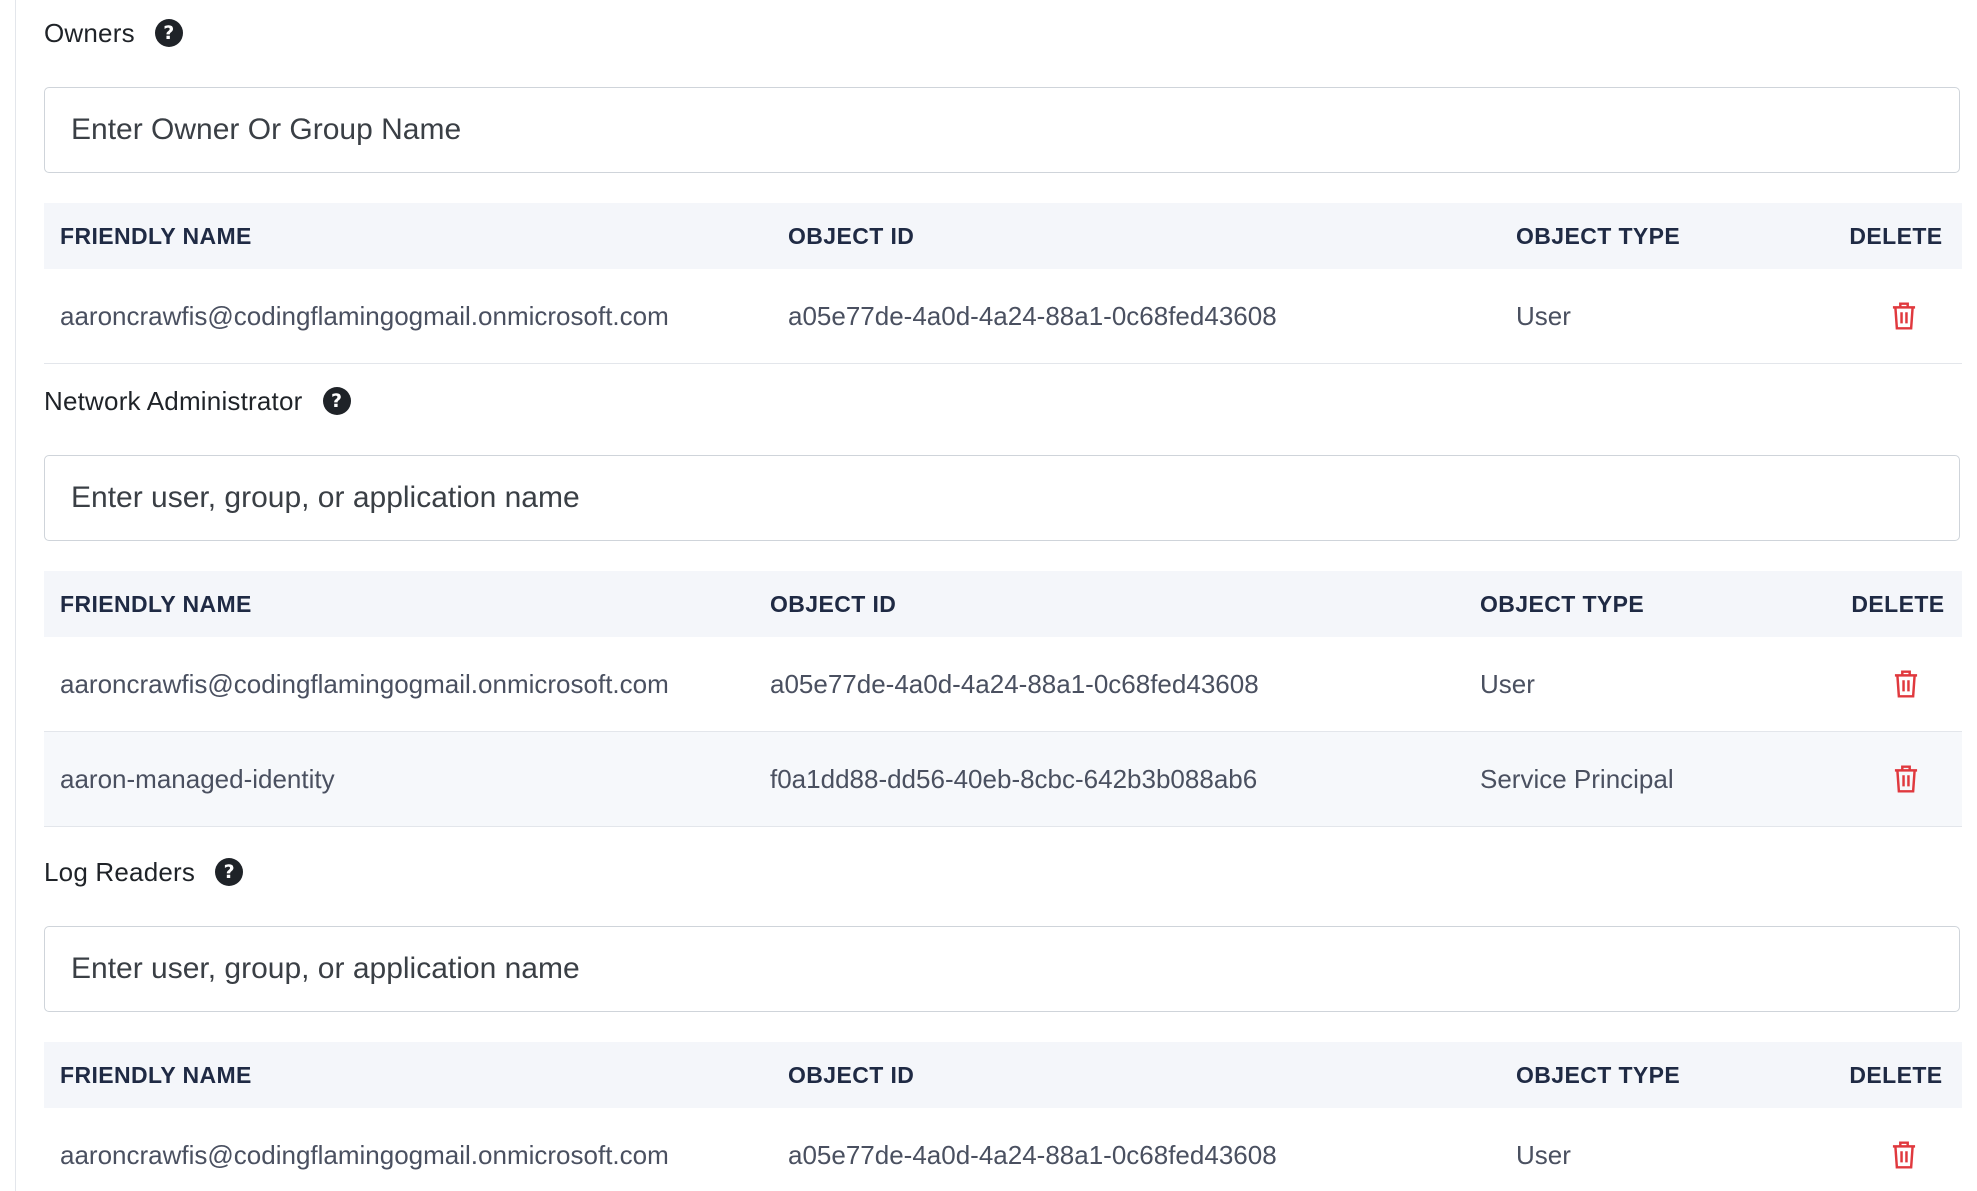 This screenshot has height=1191, width=1977. Describe the element at coordinates (1002, 130) in the screenshot. I see `owner-search-input` at that location.